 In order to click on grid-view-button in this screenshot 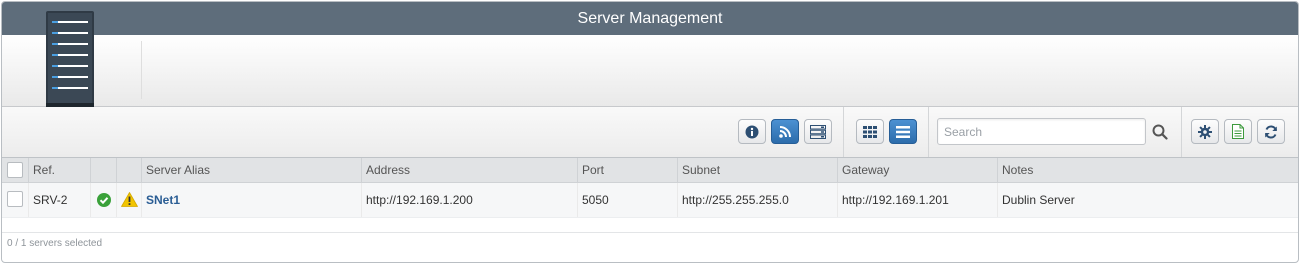, I will do `click(870, 131)`.